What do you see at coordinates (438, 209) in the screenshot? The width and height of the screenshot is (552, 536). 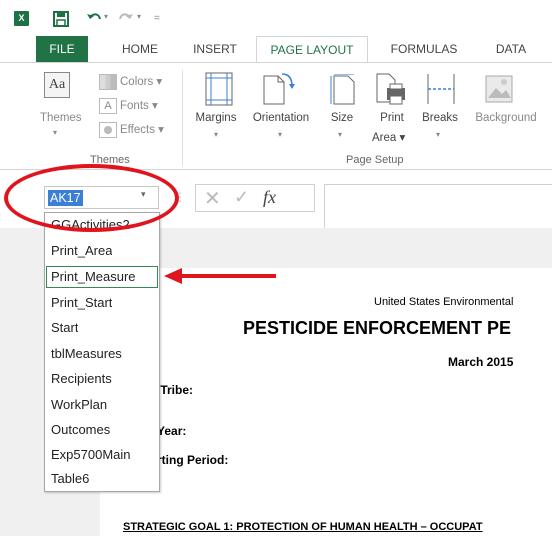 I see `formula-input` at bounding box center [438, 209].